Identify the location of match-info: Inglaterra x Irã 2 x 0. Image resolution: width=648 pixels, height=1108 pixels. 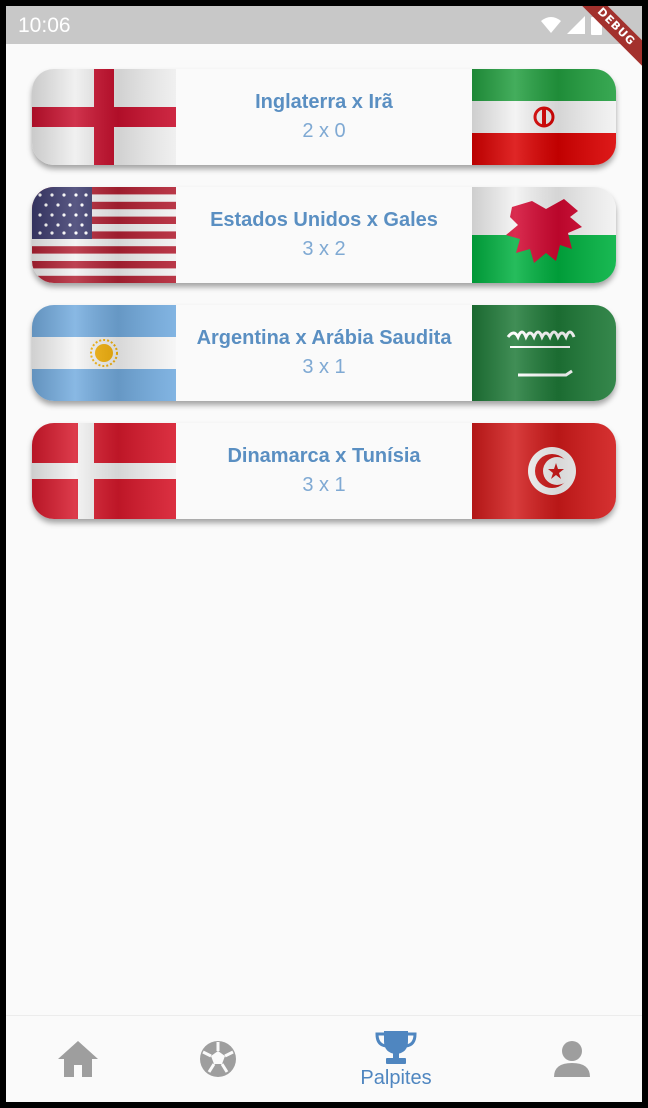
(324, 117).